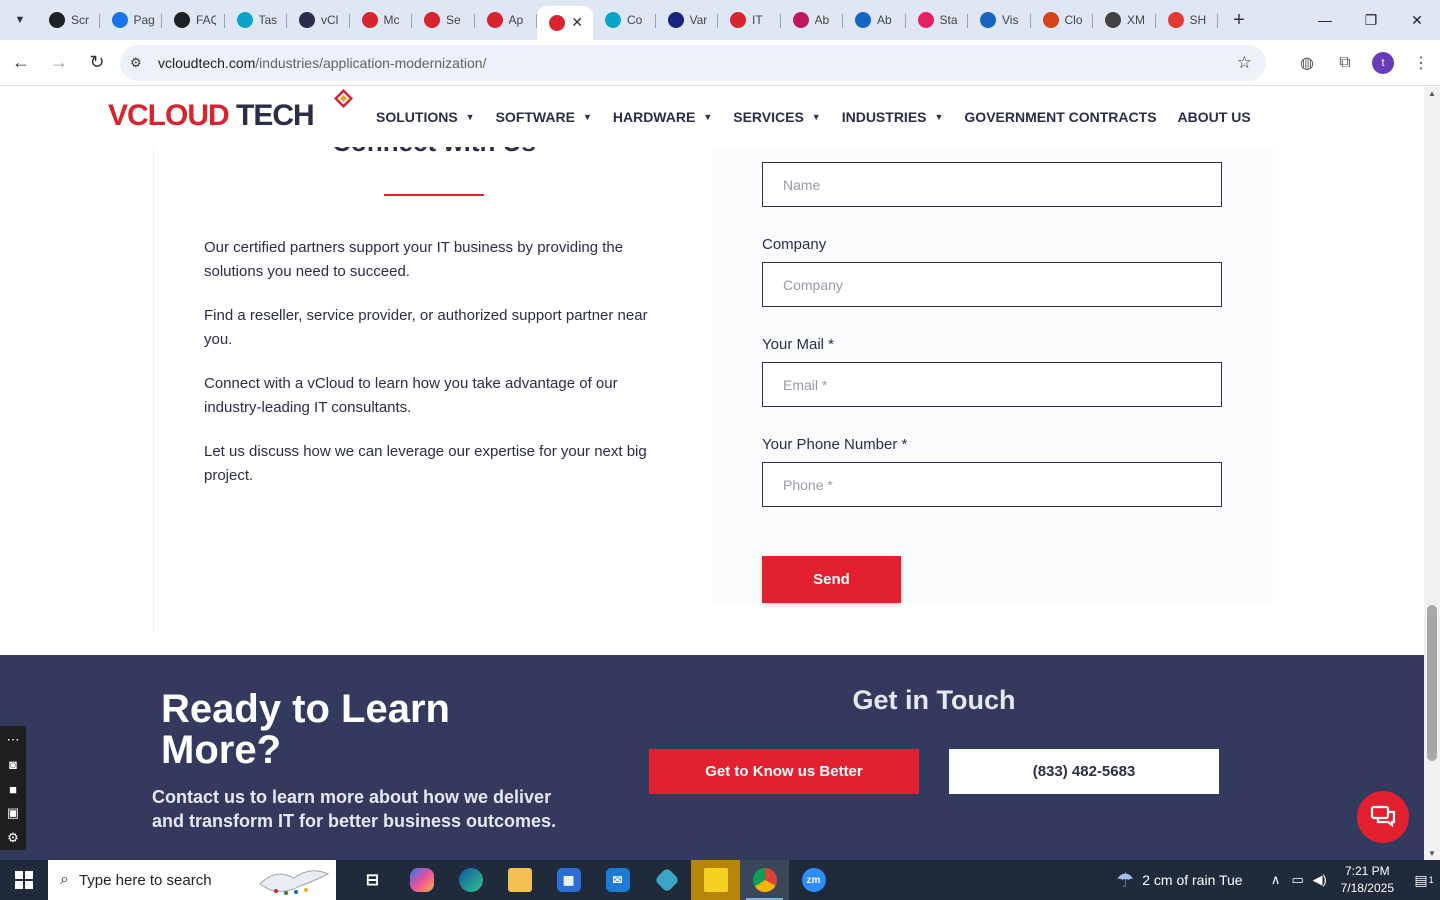 The width and height of the screenshot is (1440, 900). Describe the element at coordinates (1062, 20) in the screenshot. I see `browser-tab: Clo` at that location.